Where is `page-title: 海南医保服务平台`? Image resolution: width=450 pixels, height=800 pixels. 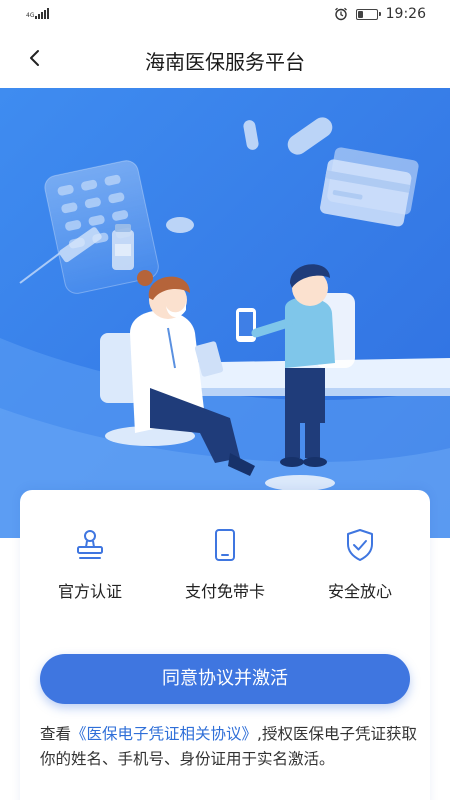
page-title: 海南医保服务平台 is located at coordinates (225, 62).